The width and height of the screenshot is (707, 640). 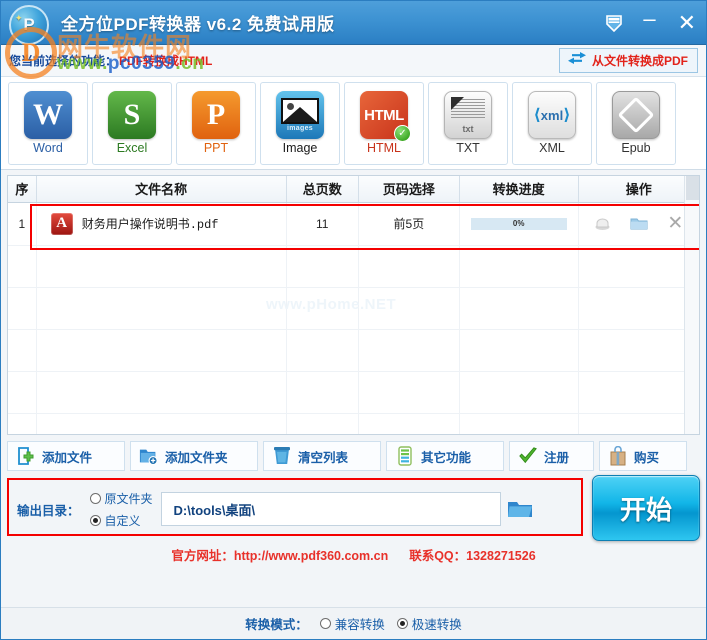 What do you see at coordinates (121, 509) in the screenshot?
I see `output-directory-options: 原文件夹 自定义` at bounding box center [121, 509].